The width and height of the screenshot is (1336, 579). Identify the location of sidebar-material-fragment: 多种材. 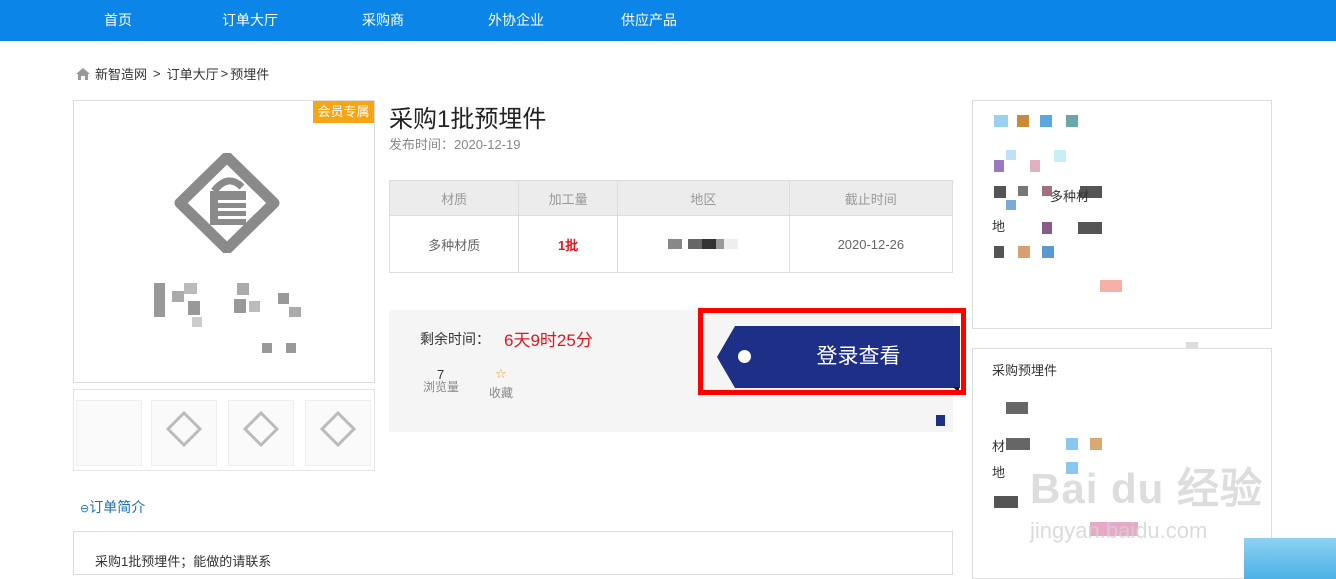
(1070, 196).